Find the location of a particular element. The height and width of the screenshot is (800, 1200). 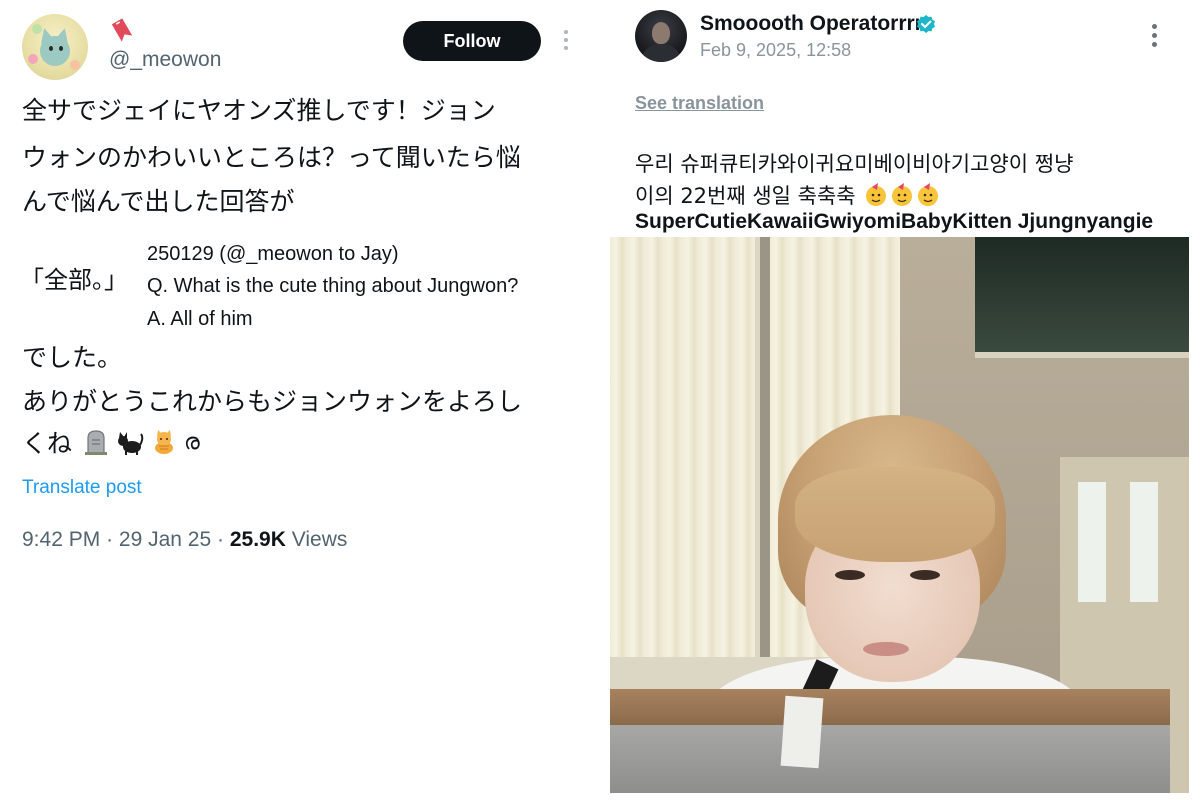

user-handle: @_meowon is located at coordinates (165, 60).